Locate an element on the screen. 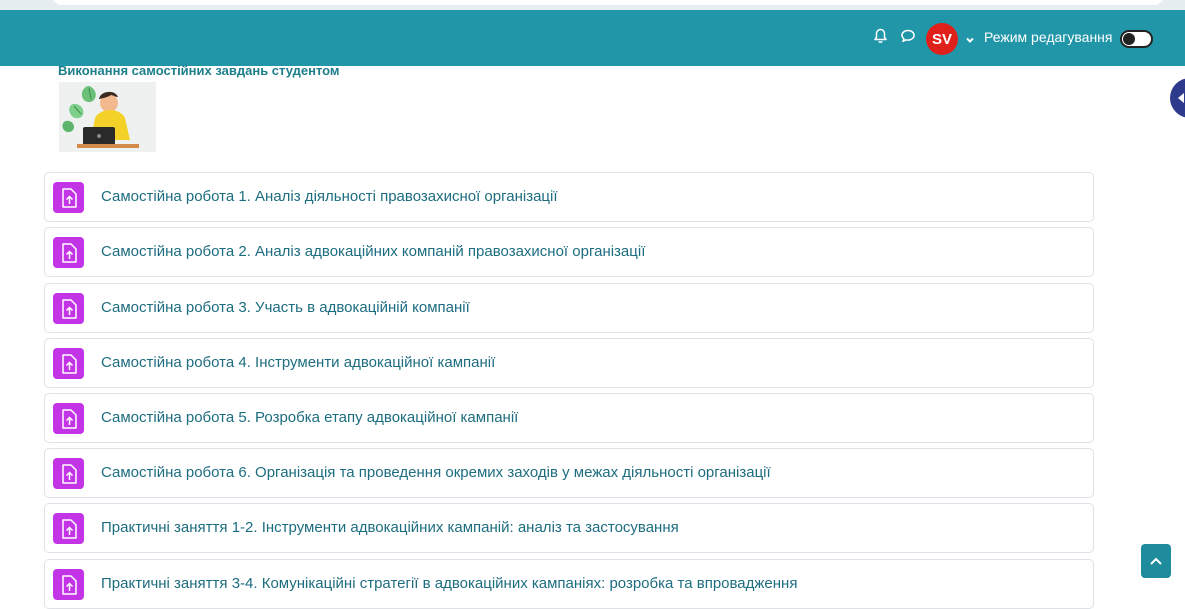 The image size is (1185, 609). drawer-toggle-button is located at coordinates (1177, 98).